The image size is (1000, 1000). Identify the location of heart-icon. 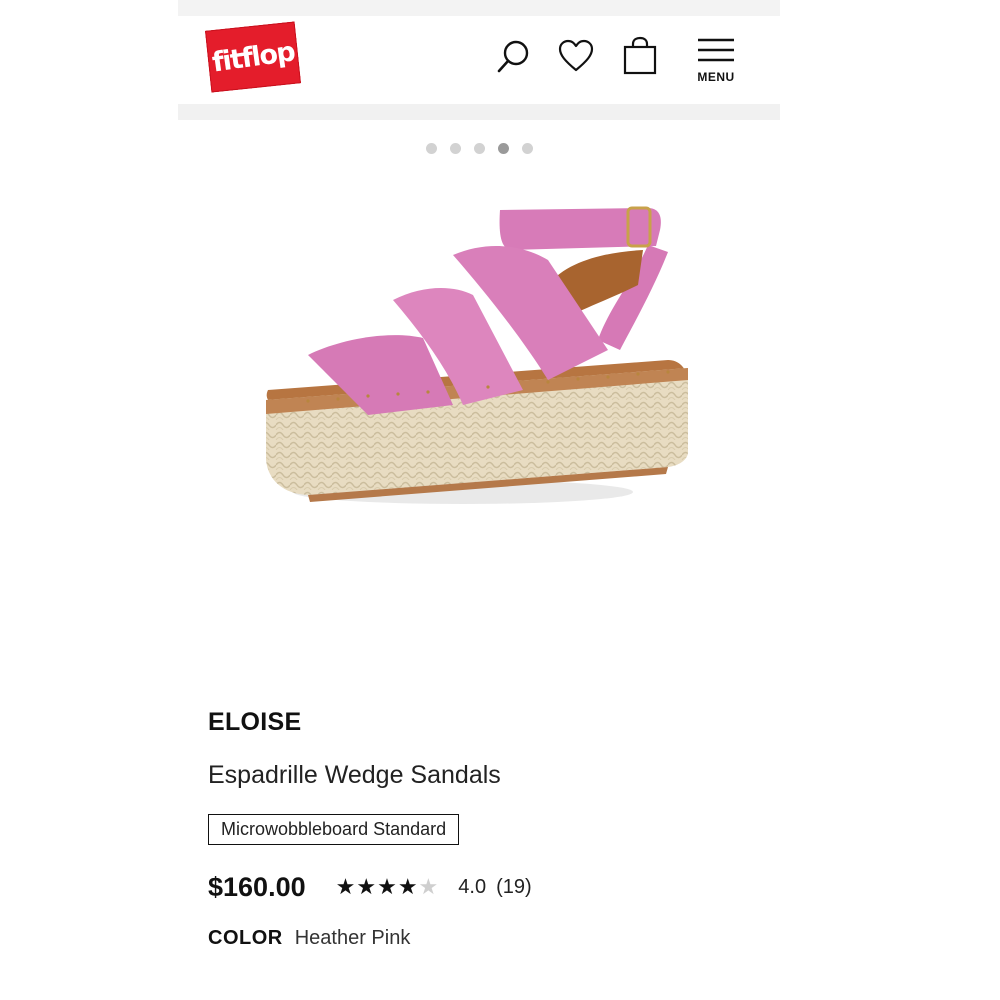
(576, 55).